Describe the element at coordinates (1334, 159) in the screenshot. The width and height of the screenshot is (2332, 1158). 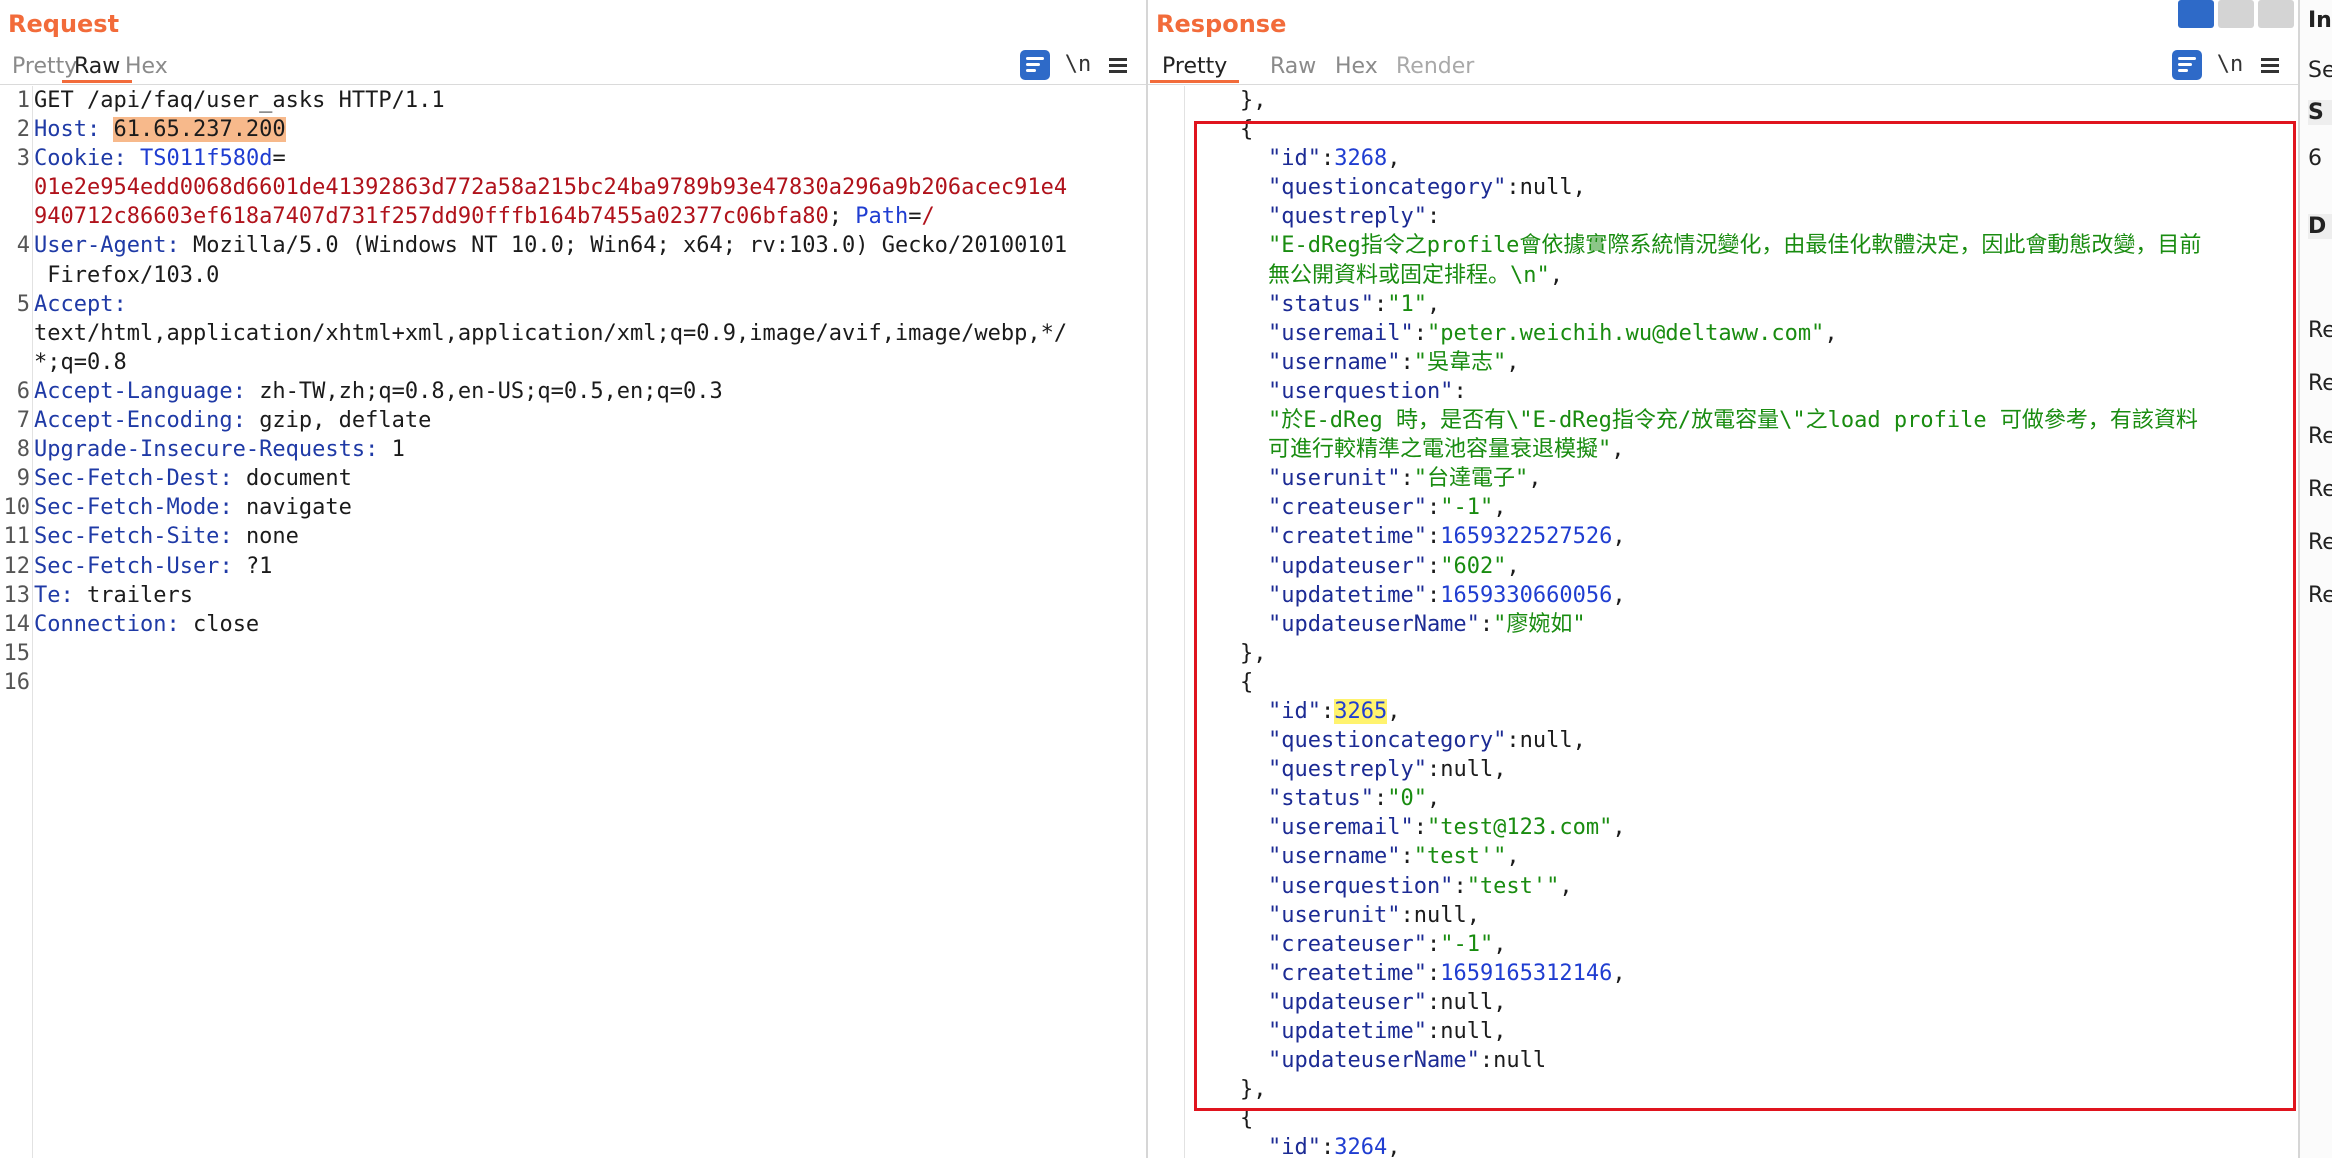
I see `json-field: "id":3268,` at that location.